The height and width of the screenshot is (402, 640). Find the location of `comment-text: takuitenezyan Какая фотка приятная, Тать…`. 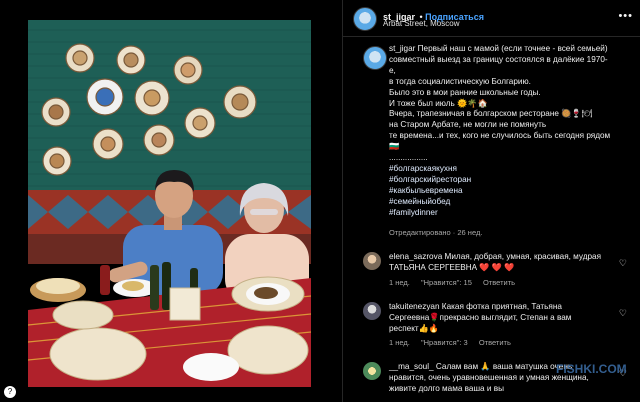

comment-text: takuitenezyan Какая фотка приятная, Тать… is located at coordinates (504, 318).